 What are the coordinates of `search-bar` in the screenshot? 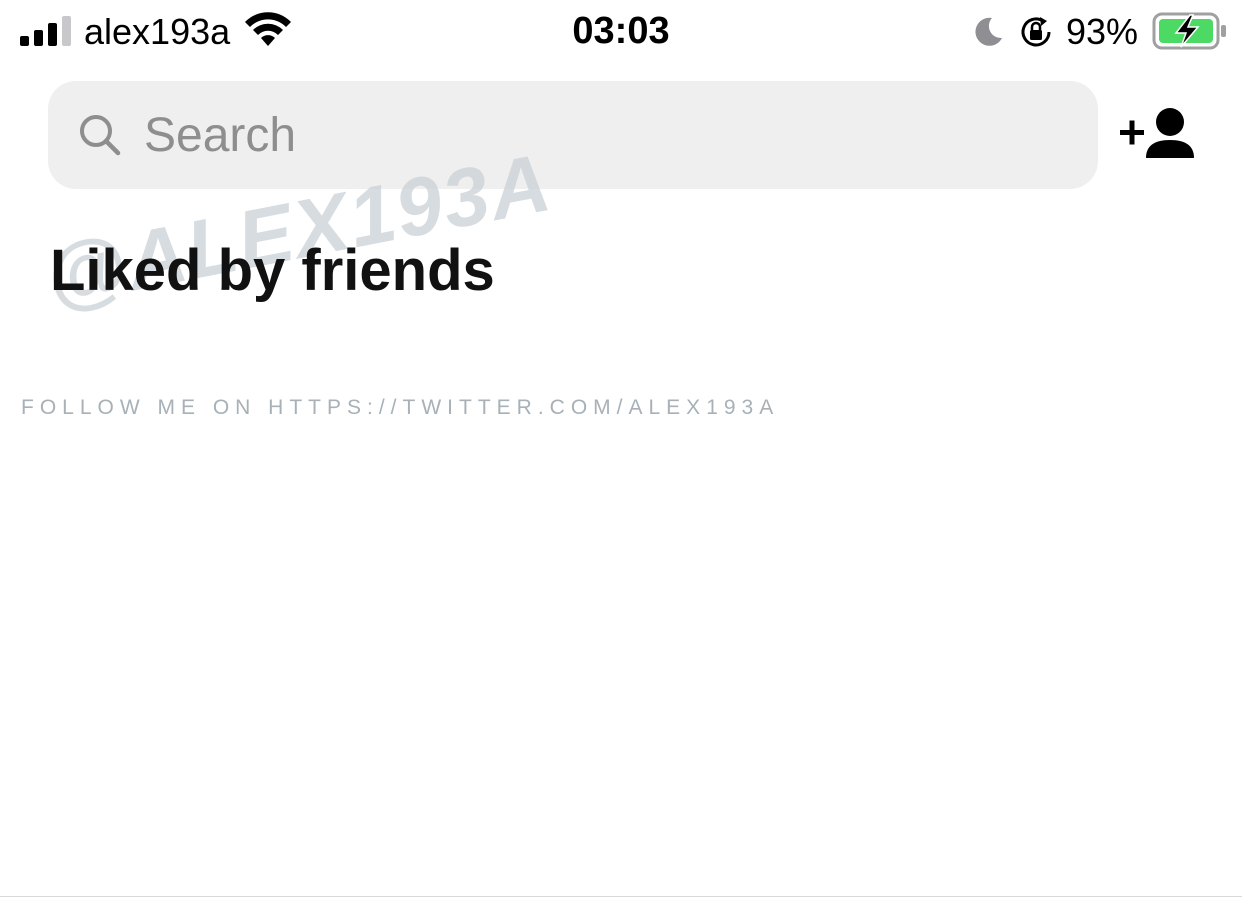 It's located at (573, 135).